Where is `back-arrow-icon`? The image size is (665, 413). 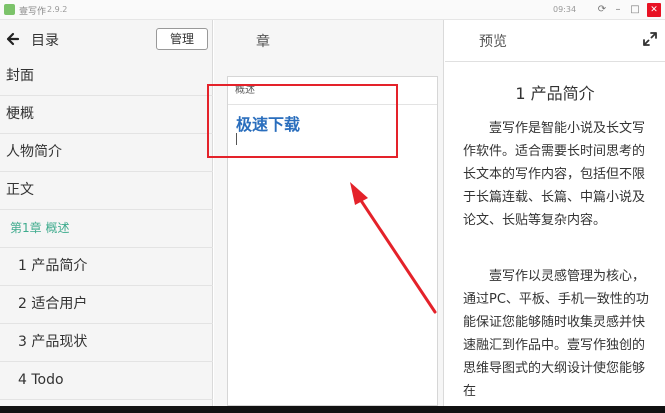
back-arrow-icon is located at coordinates (13, 39).